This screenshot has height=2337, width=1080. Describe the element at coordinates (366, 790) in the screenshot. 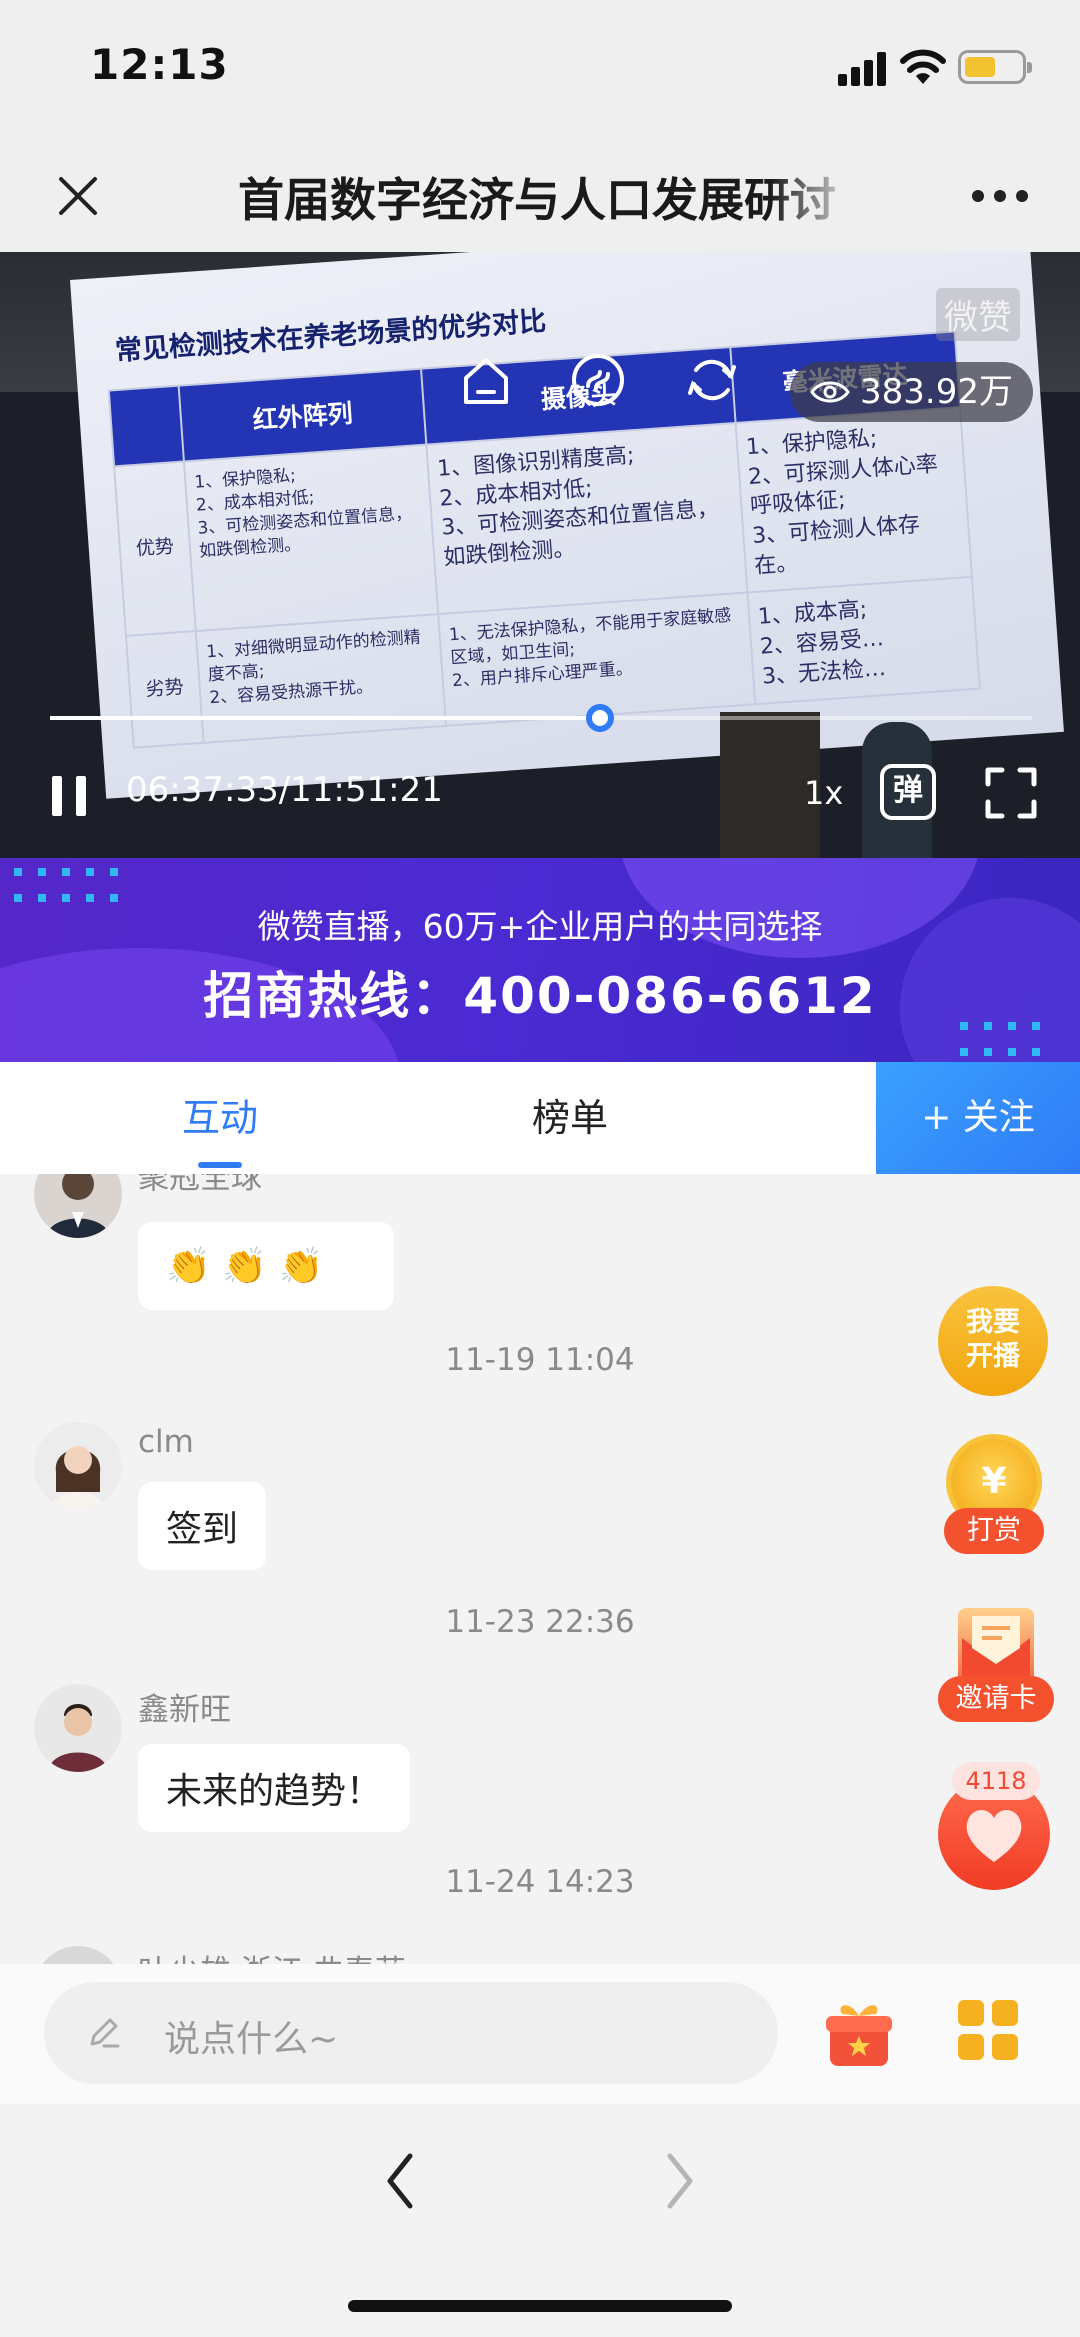

I see `total-time: 11:51:21` at that location.